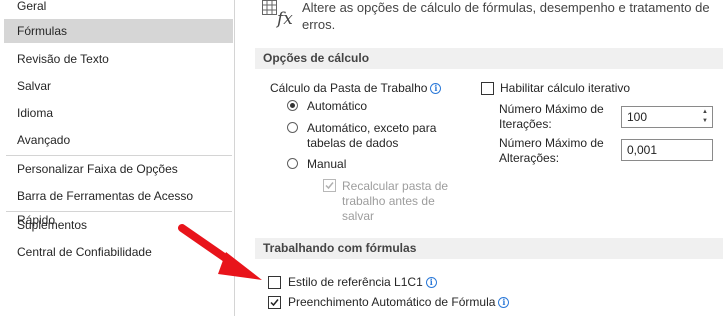 Image resolution: width=723 pixels, height=316 pixels. What do you see at coordinates (388, 201) in the screenshot?
I see `recalc-line-2: trabalho antes de` at bounding box center [388, 201].